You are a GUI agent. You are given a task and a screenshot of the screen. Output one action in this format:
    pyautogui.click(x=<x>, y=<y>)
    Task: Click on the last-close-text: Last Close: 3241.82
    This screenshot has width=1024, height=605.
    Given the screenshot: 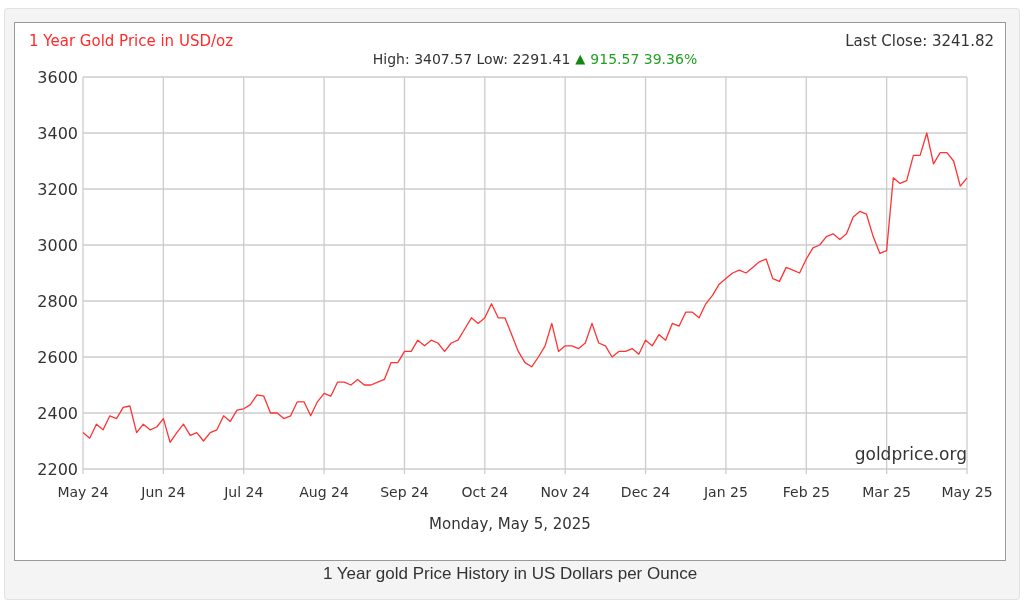 What is the action you would take?
    pyautogui.click(x=919, y=41)
    